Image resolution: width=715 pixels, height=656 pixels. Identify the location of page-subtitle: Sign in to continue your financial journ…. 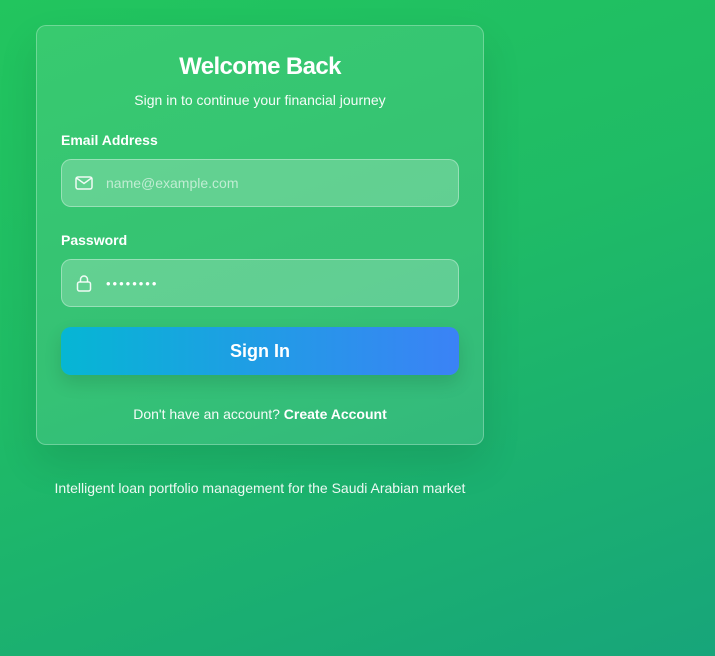
(260, 100).